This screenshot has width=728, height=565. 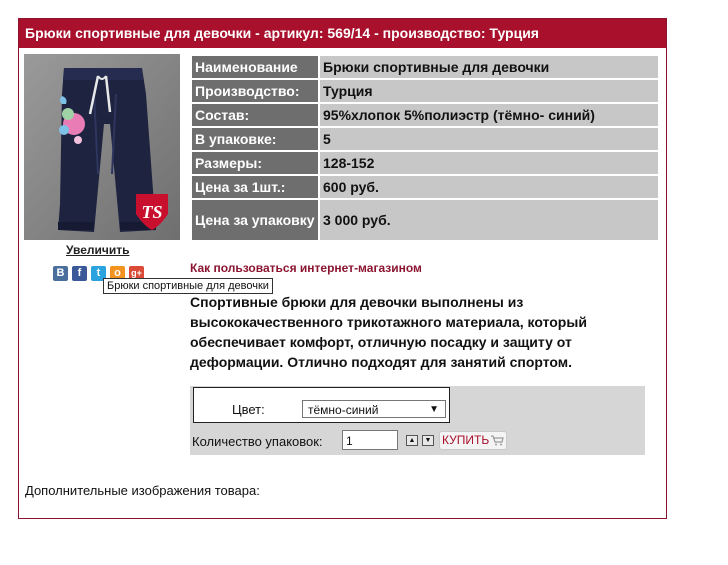 What do you see at coordinates (151, 212) in the screenshot?
I see `brand-badge-text: TS` at bounding box center [151, 212].